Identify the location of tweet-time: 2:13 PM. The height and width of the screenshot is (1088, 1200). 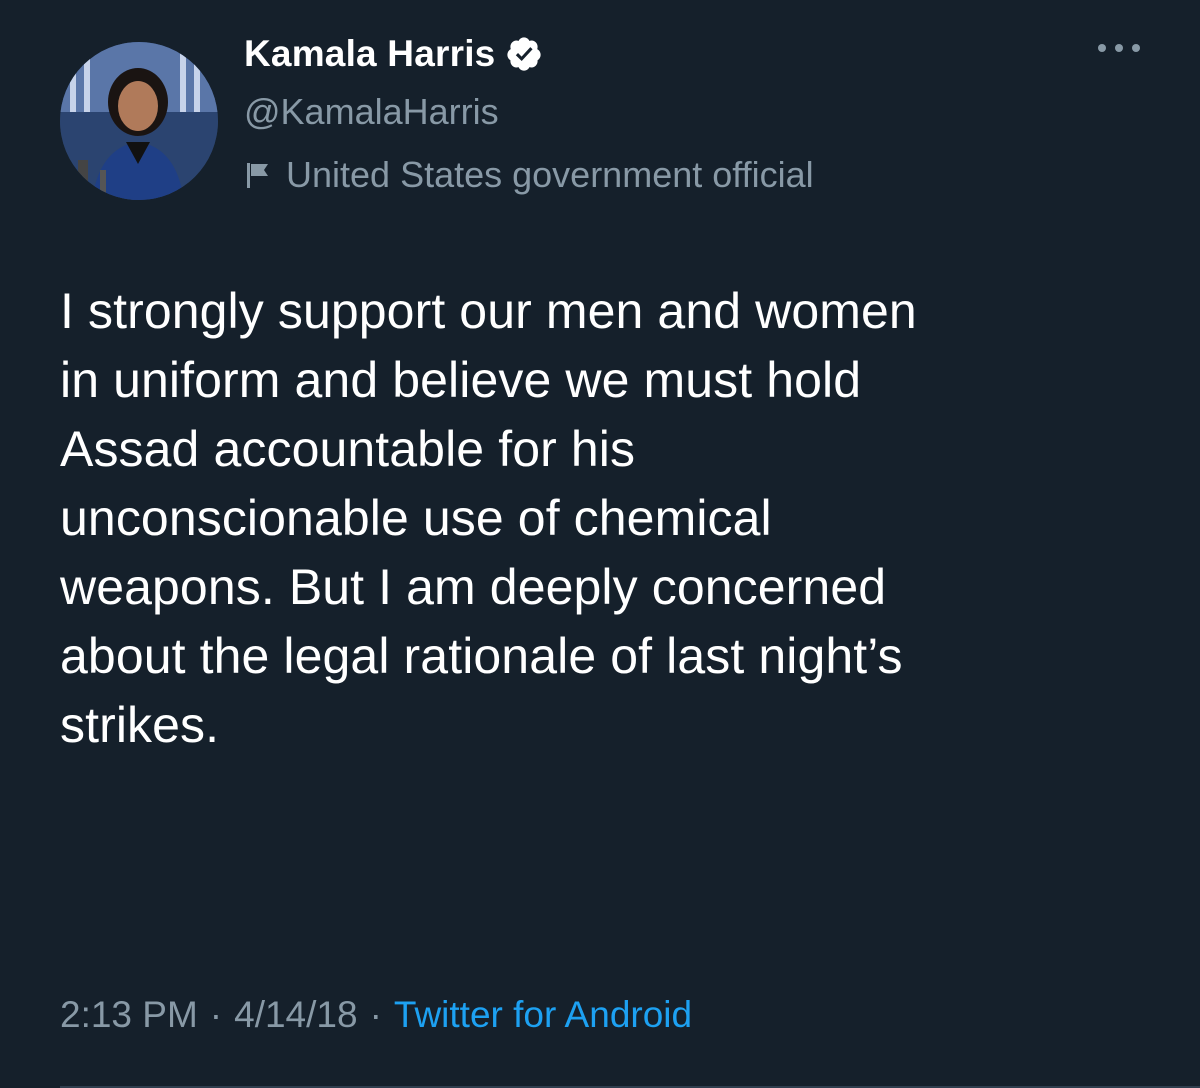
(129, 1015).